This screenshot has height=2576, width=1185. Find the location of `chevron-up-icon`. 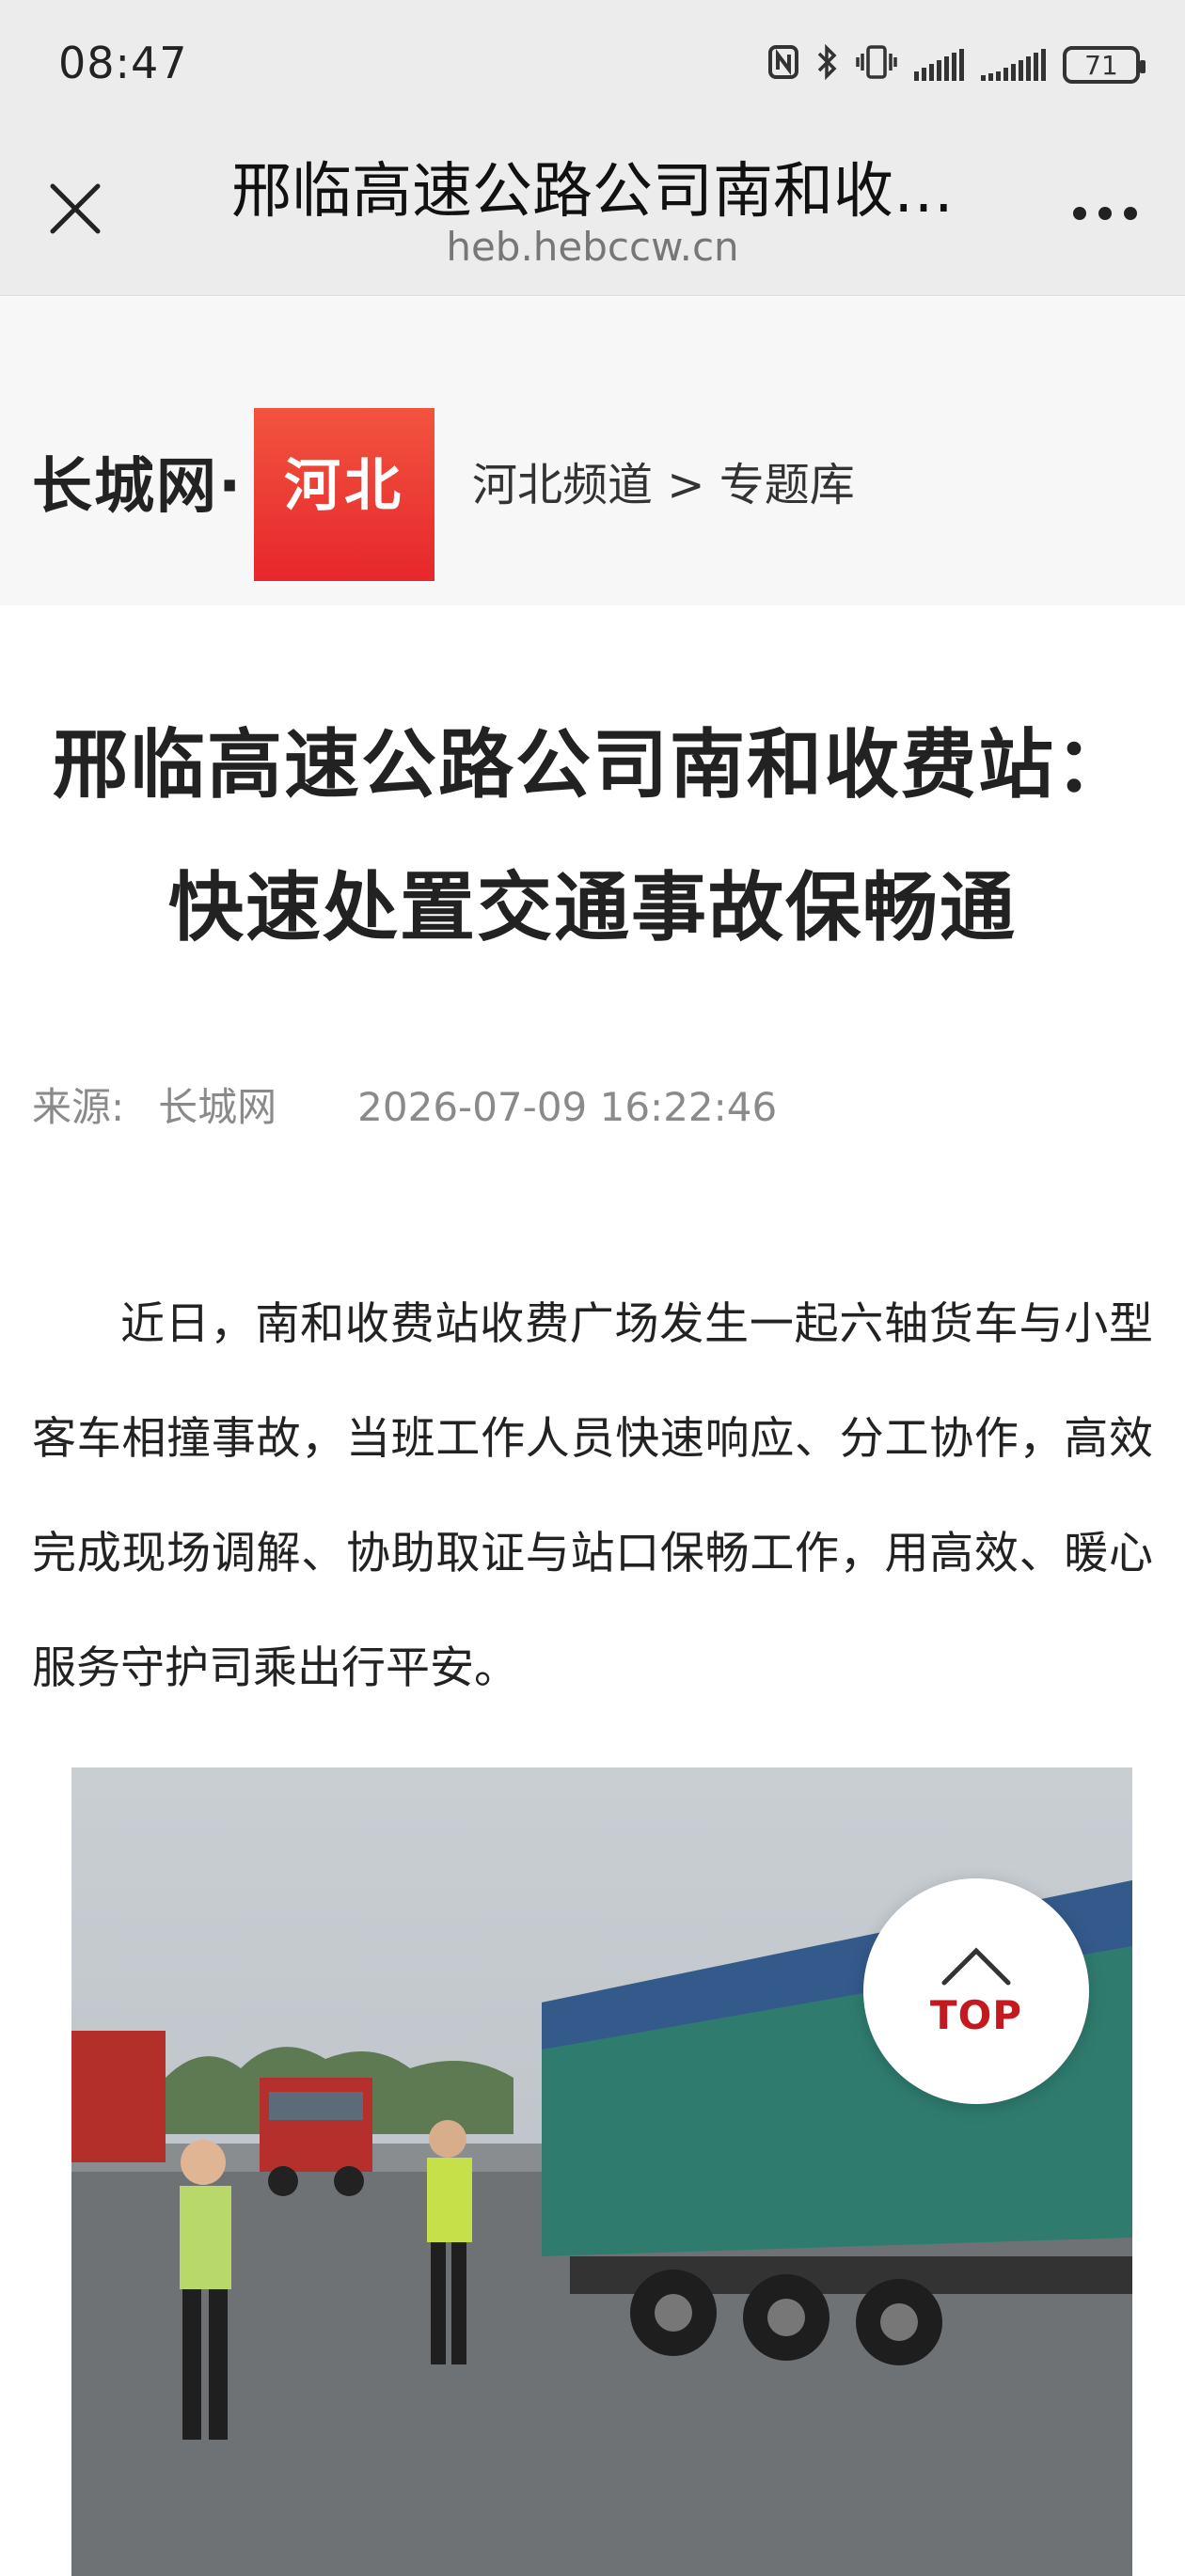

chevron-up-icon is located at coordinates (976, 1965).